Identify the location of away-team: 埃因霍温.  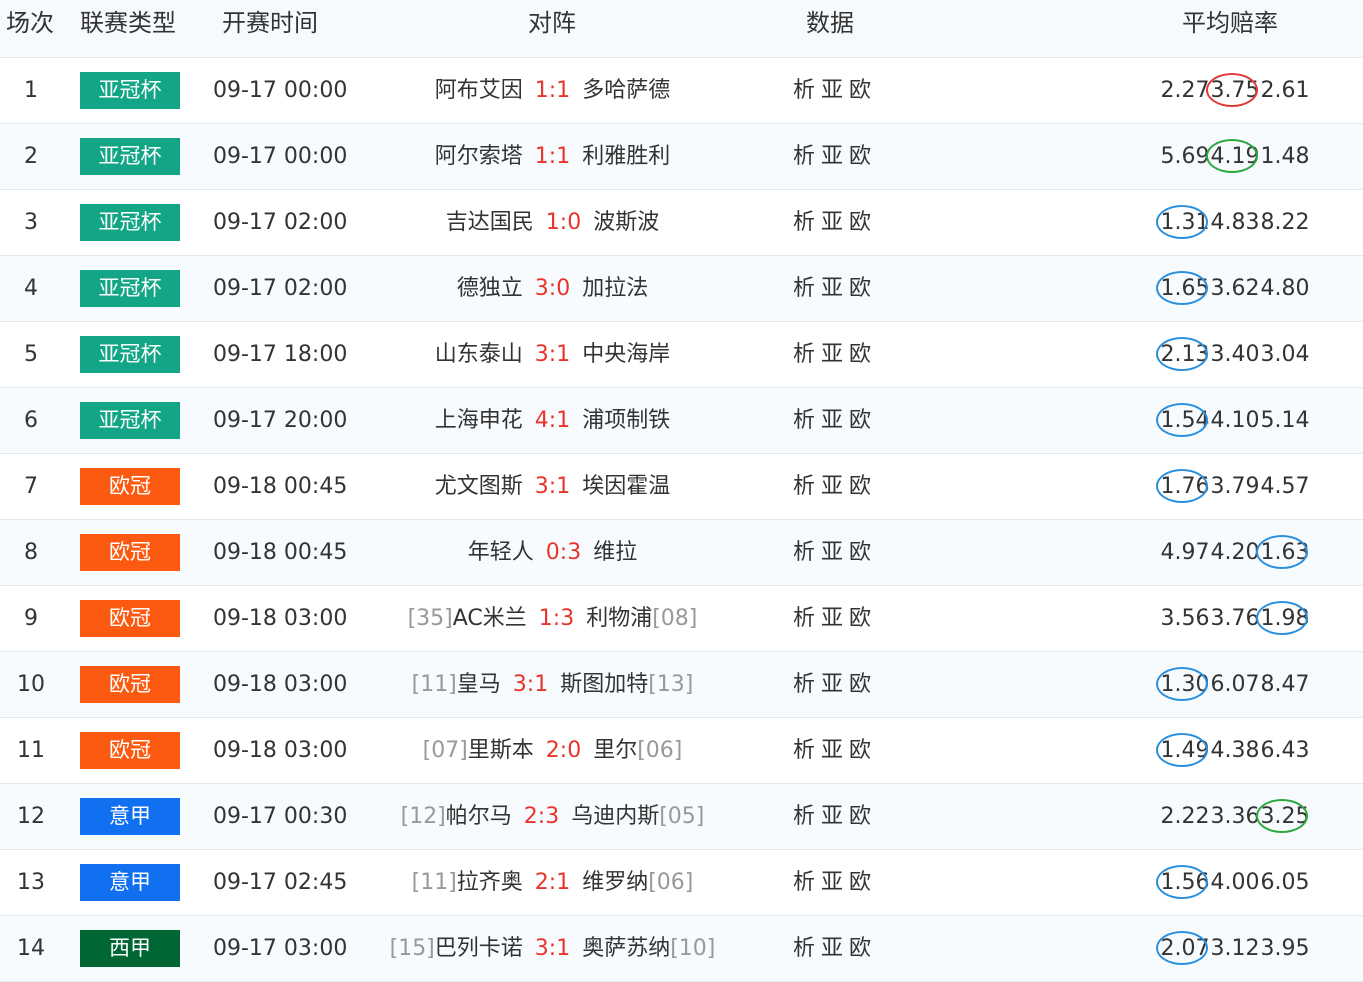
(626, 486).